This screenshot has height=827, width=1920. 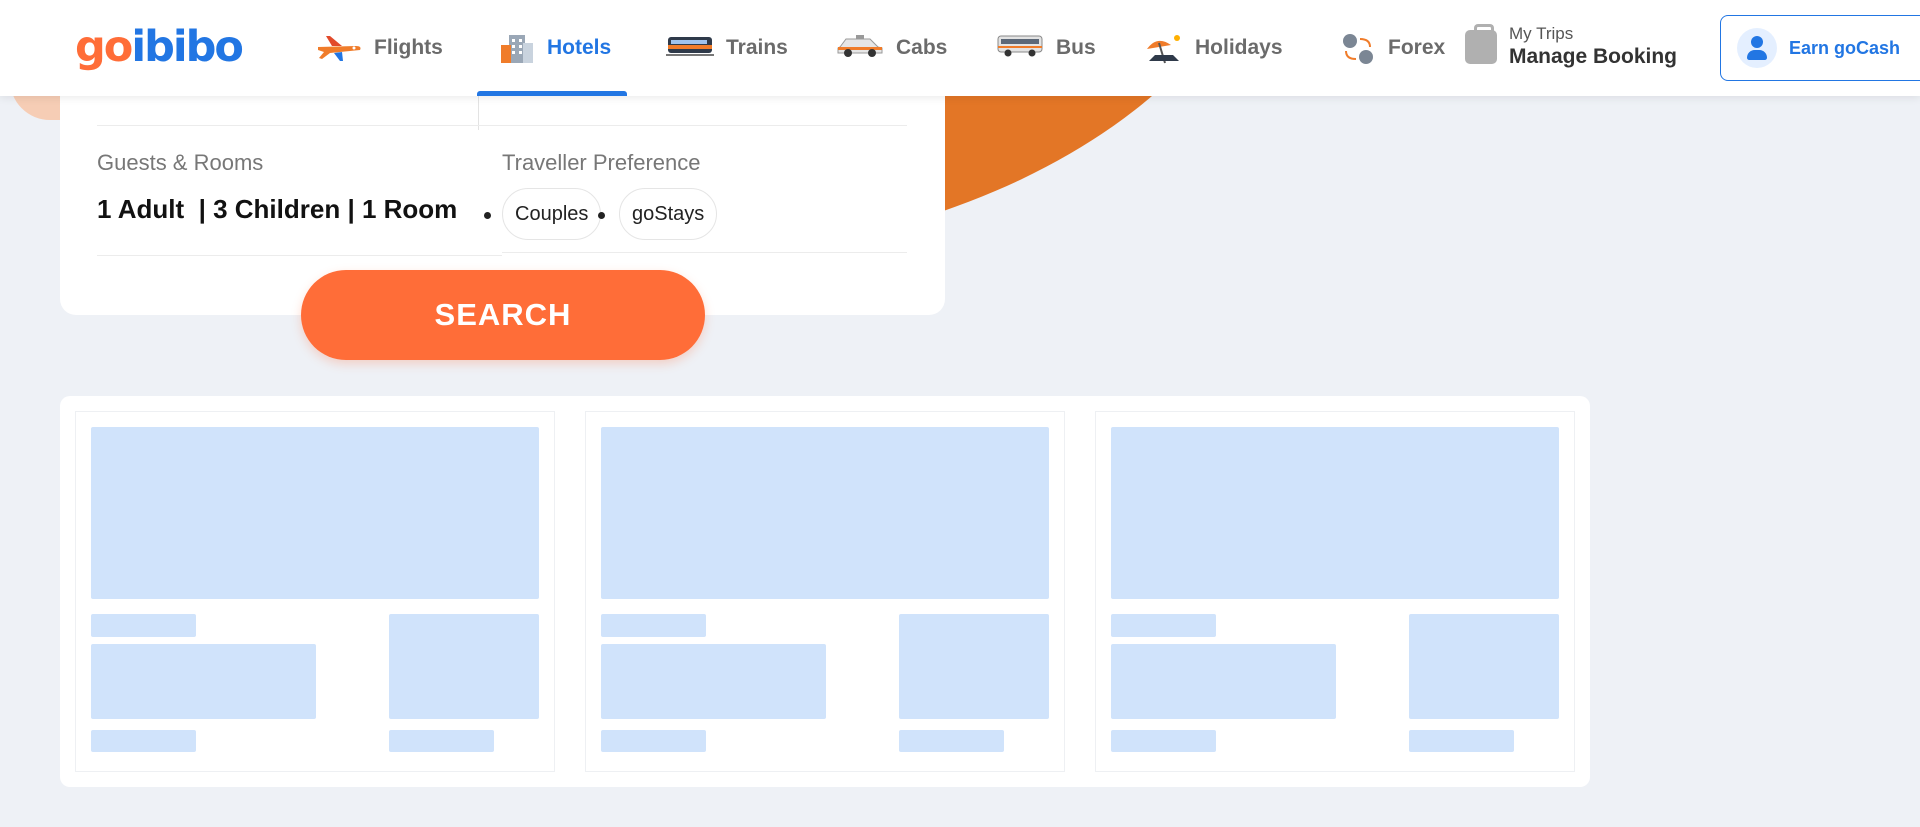 What do you see at coordinates (1541, 33) in the screenshot?
I see `my-trips-title: My Trips` at bounding box center [1541, 33].